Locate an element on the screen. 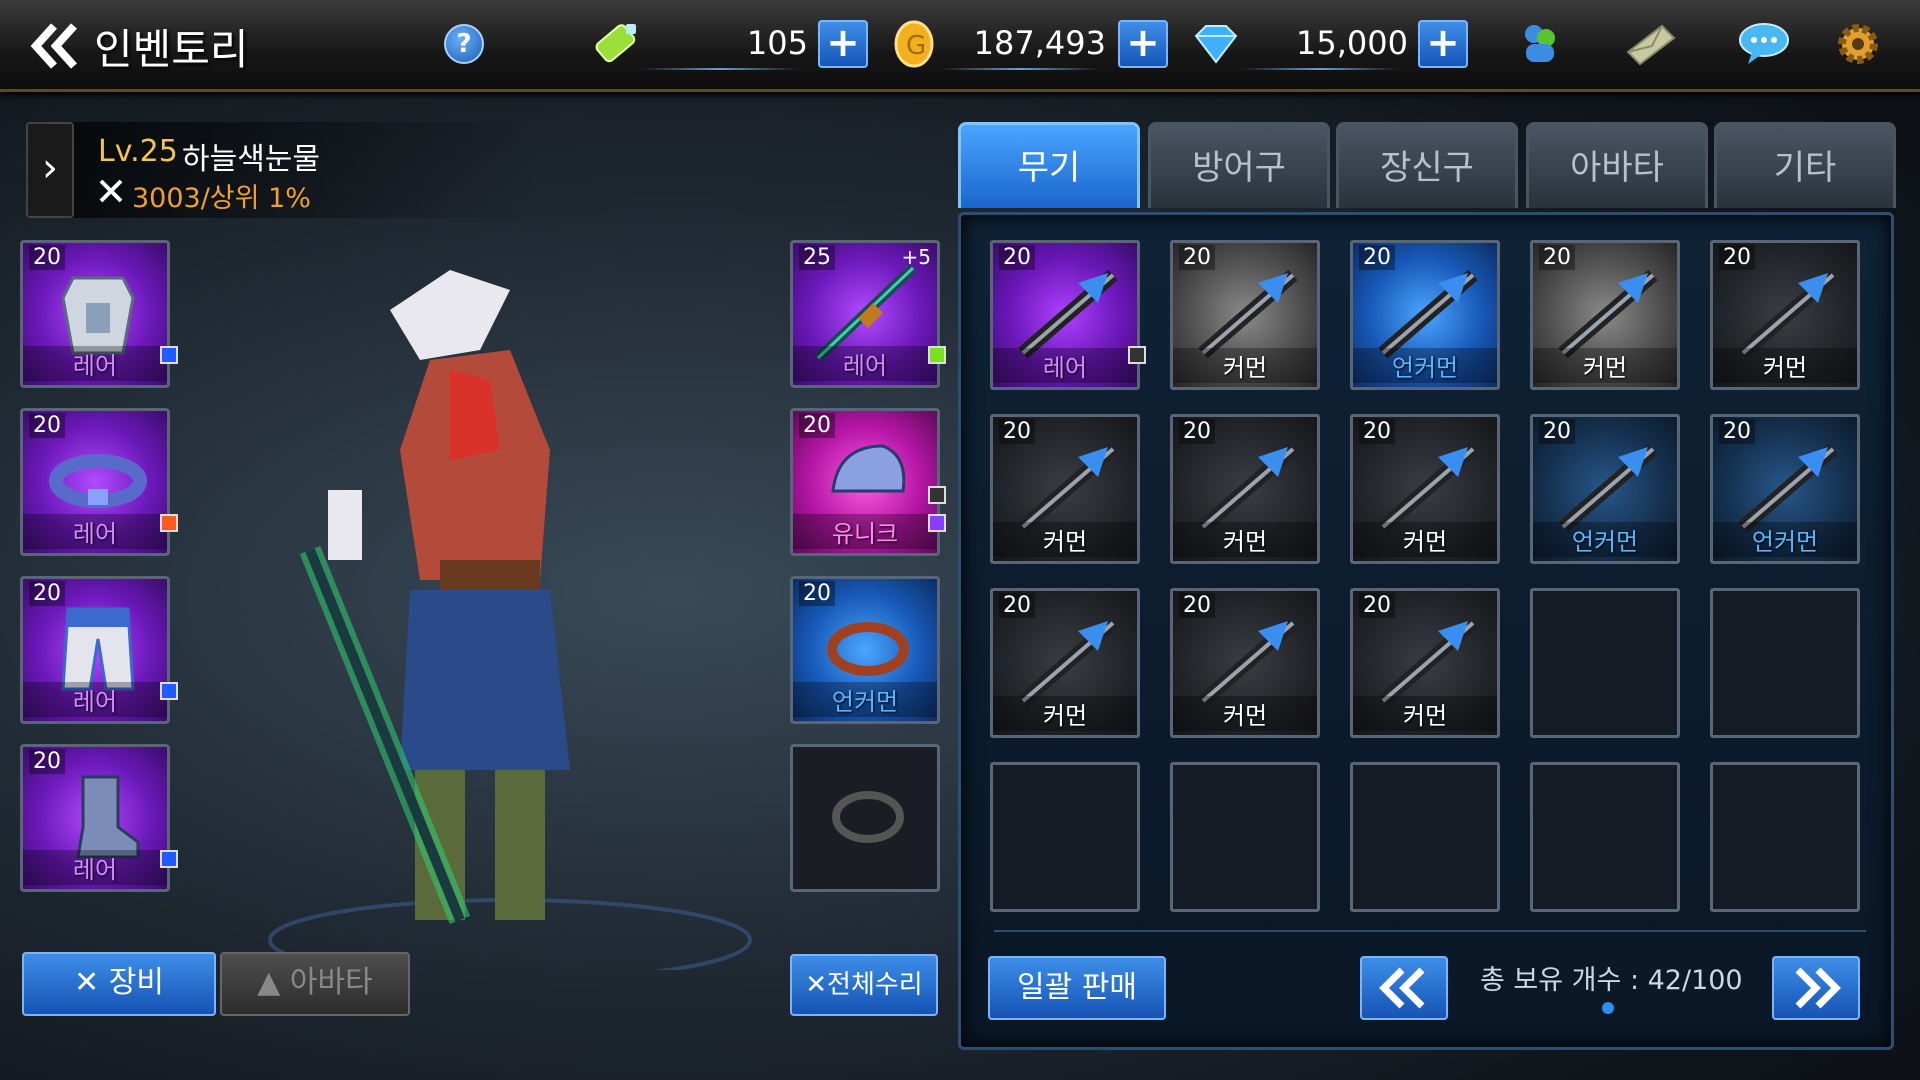 Image resolution: width=1920 pixels, height=1080 pixels. equip-slot-shoulder: 20 유니크 is located at coordinates (865, 482).